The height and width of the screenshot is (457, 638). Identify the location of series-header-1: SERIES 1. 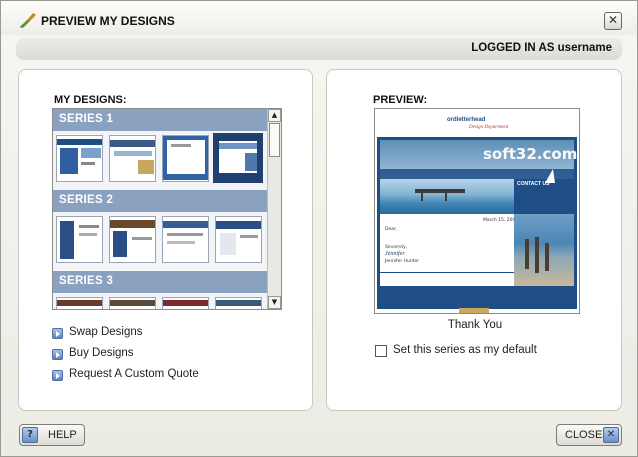
(160, 120).